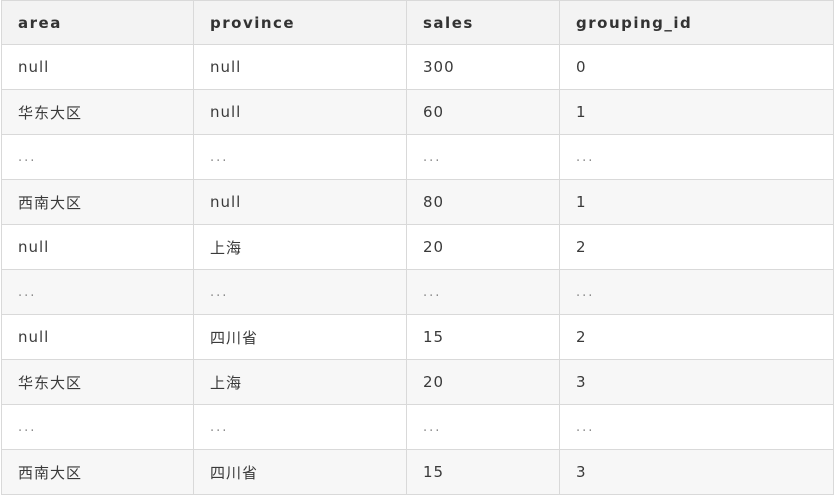 Image resolution: width=834 pixels, height=496 pixels. I want to click on table-row: null 四川省 15 2, so click(417, 337).